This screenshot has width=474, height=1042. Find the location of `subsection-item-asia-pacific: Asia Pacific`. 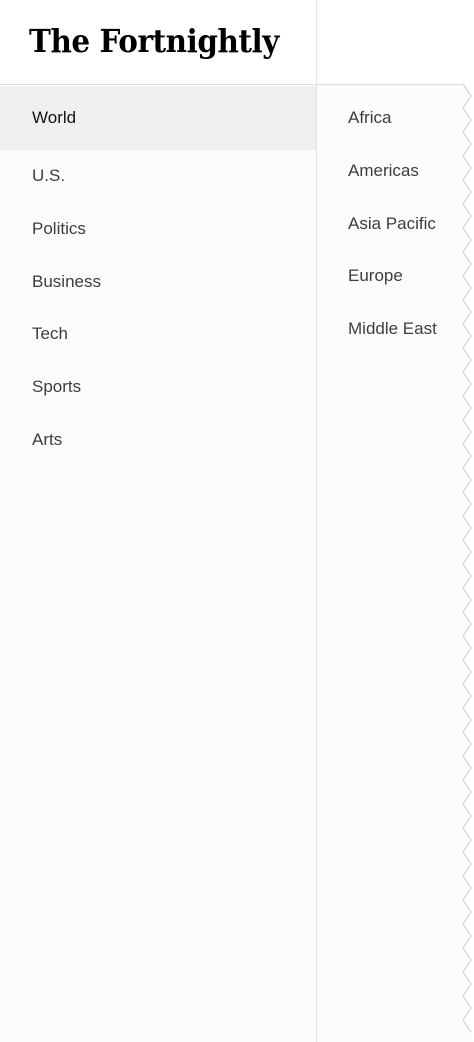

subsection-item-asia-pacific: Asia Pacific is located at coordinates (395, 223).